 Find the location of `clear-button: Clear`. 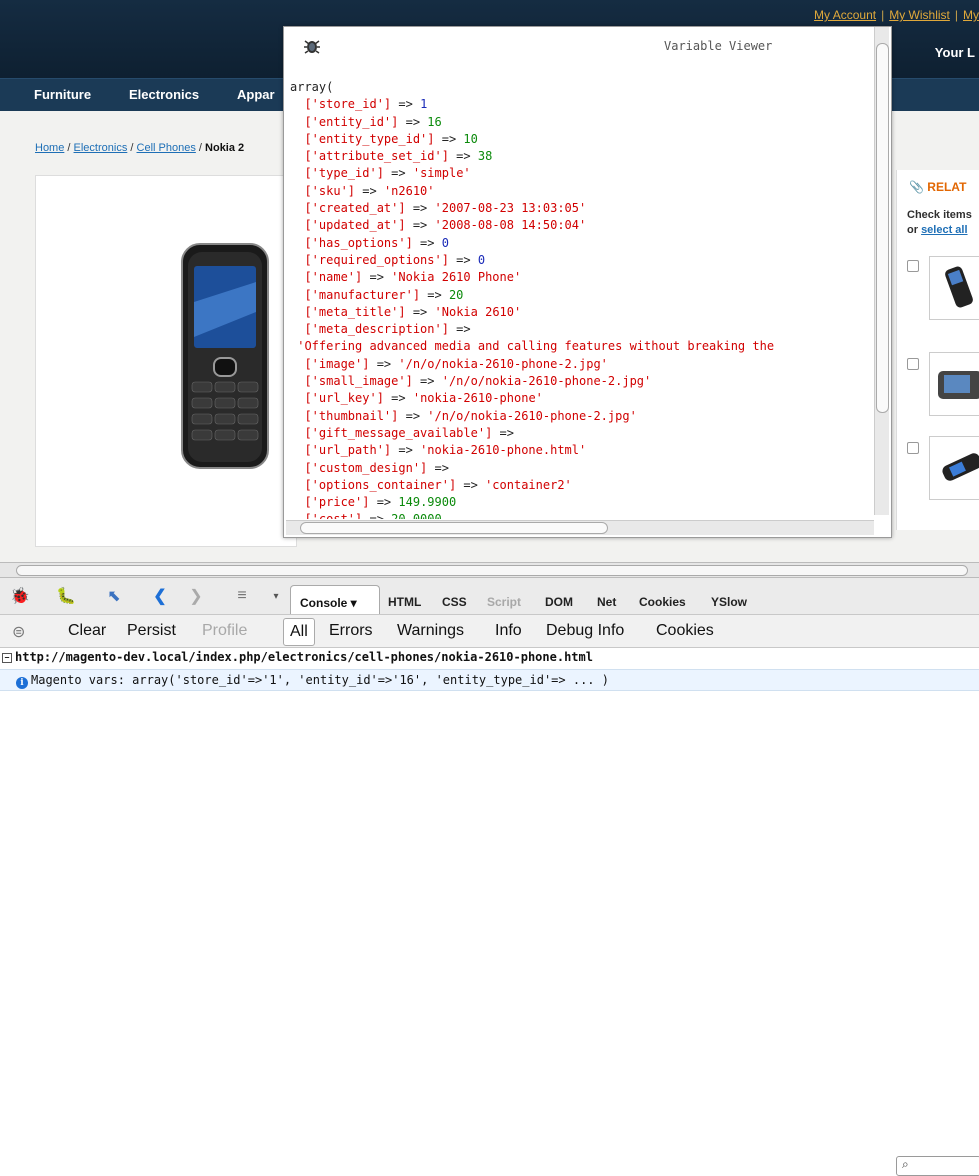

clear-button: Clear is located at coordinates (87, 631).